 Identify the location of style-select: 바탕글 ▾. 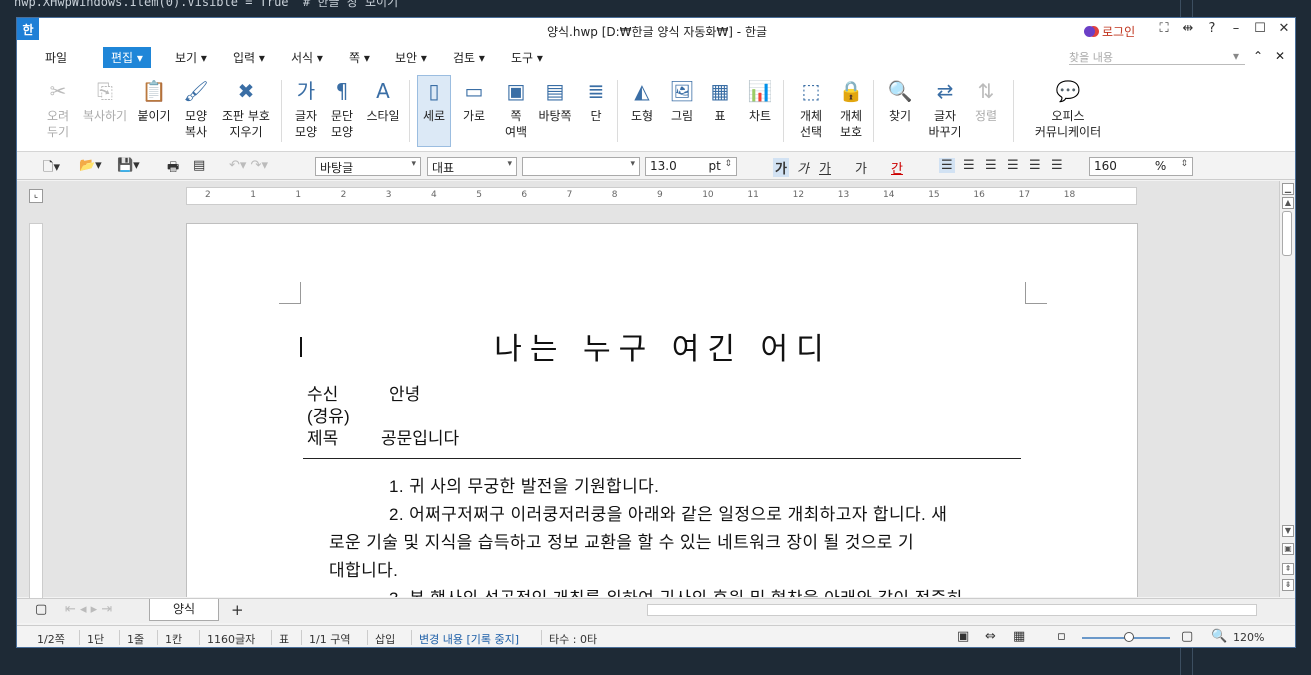
(368, 166).